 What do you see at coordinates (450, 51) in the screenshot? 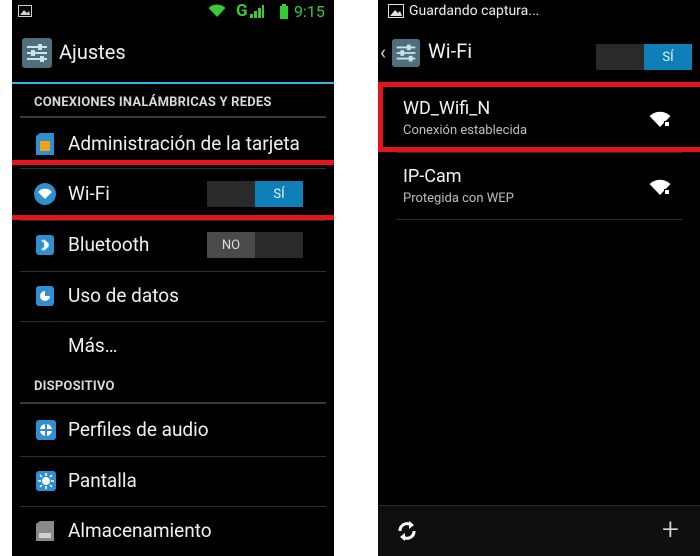
I see `page-title: Wi-Fi` at bounding box center [450, 51].